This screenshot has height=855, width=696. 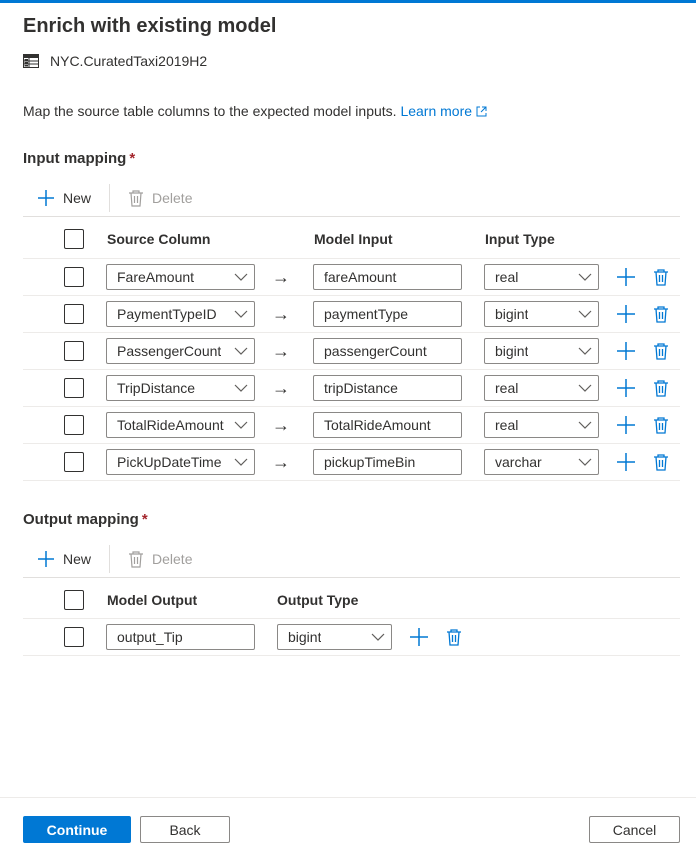 What do you see at coordinates (318, 599) in the screenshot?
I see `header-output-type: Output Type` at bounding box center [318, 599].